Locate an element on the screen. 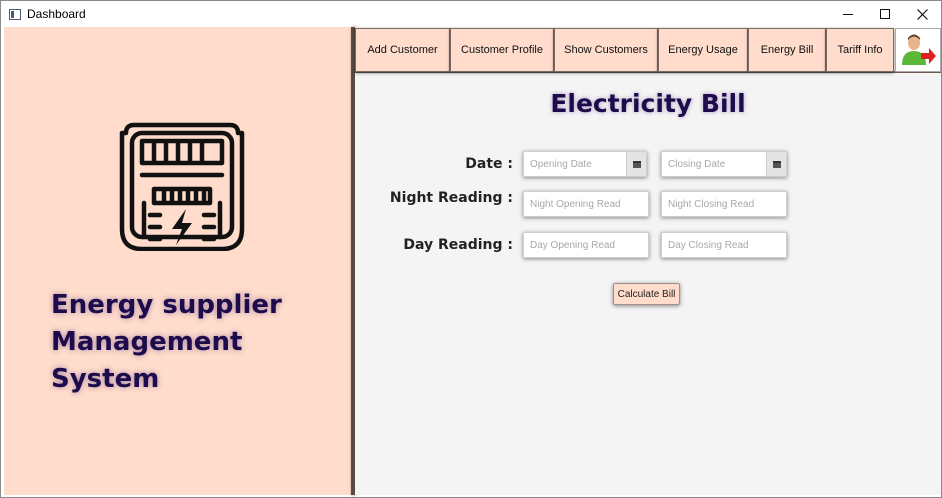 The image size is (942, 498). nav-tariff-info: Tariff Info is located at coordinates (860, 50).